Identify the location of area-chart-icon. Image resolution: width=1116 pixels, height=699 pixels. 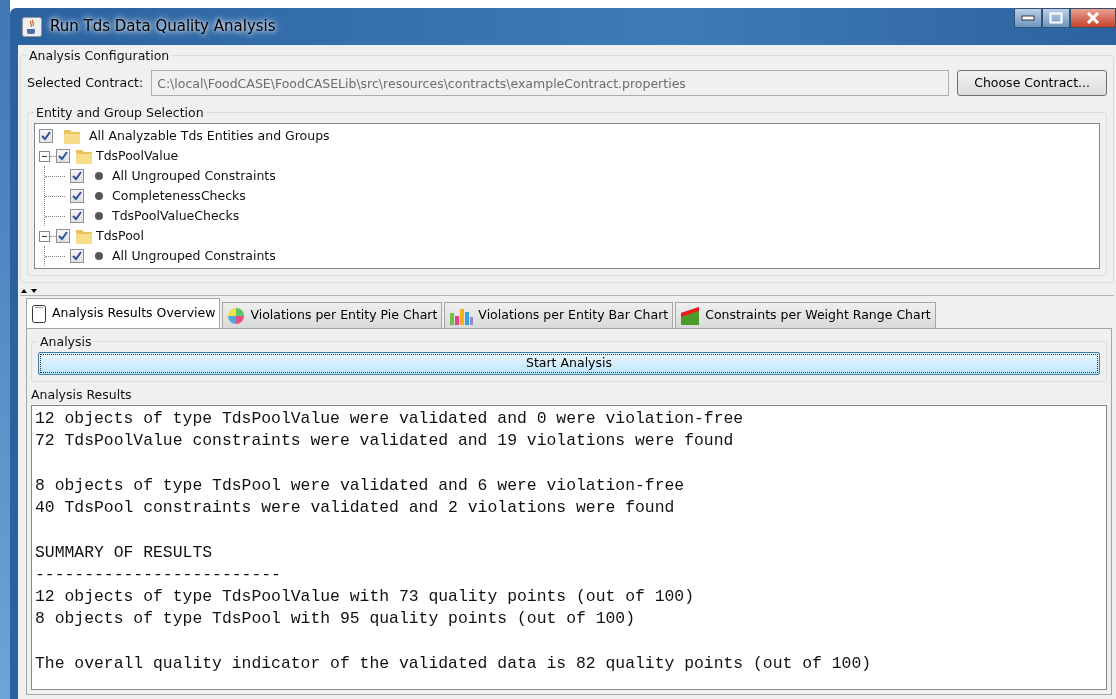
(690, 315).